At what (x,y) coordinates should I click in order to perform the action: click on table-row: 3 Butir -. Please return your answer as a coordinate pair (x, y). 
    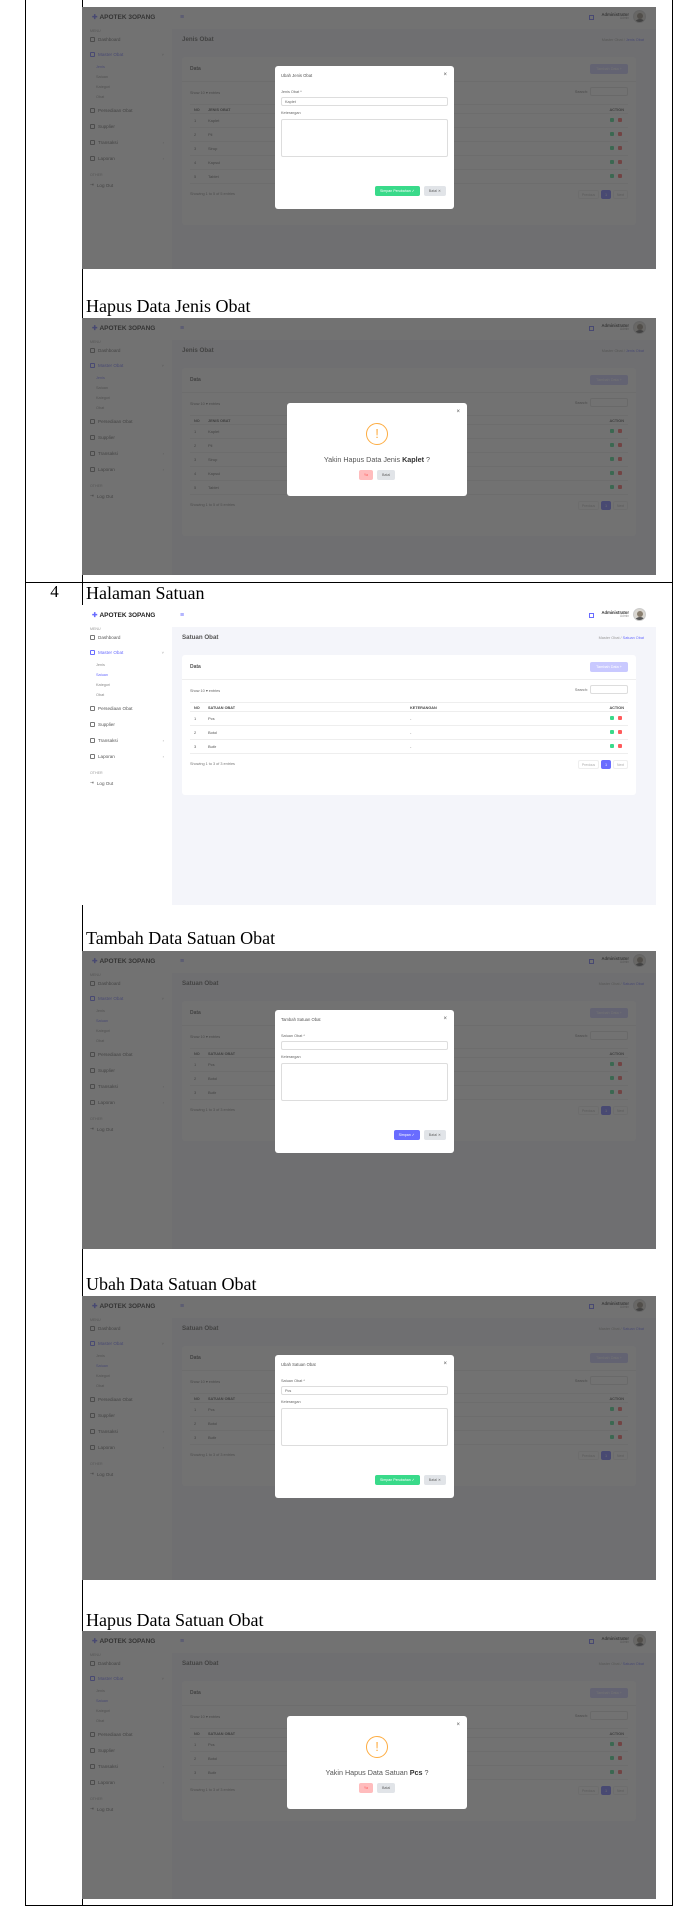
    Looking at the image, I should click on (409, 747).